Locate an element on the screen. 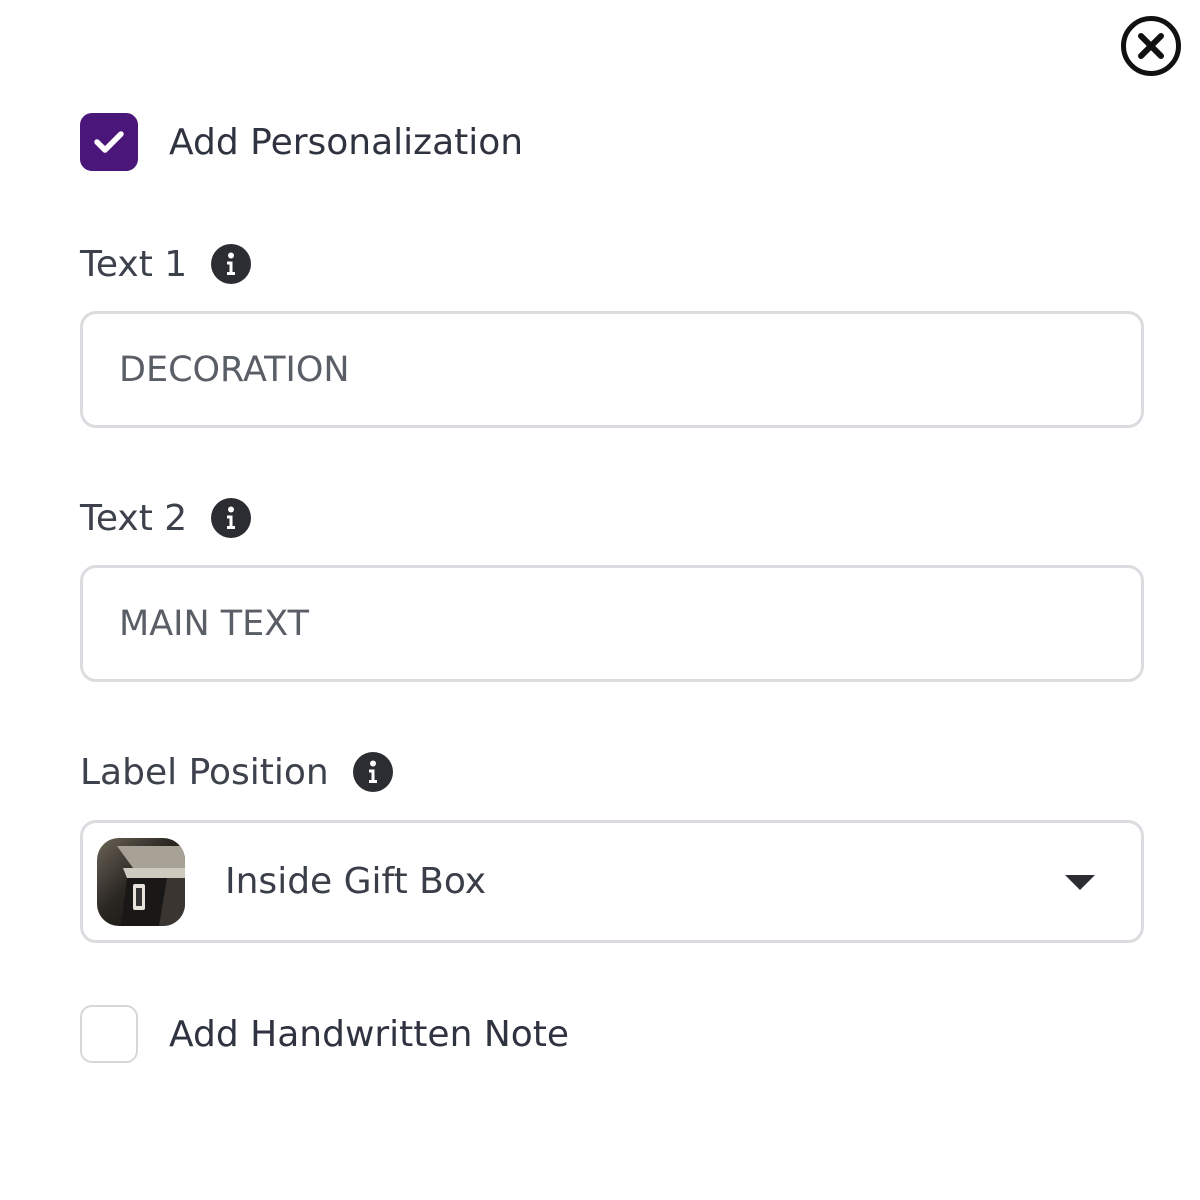 This screenshot has height=1200, width=1200. add-personalization-label: Add Personalization is located at coordinates (346, 142).